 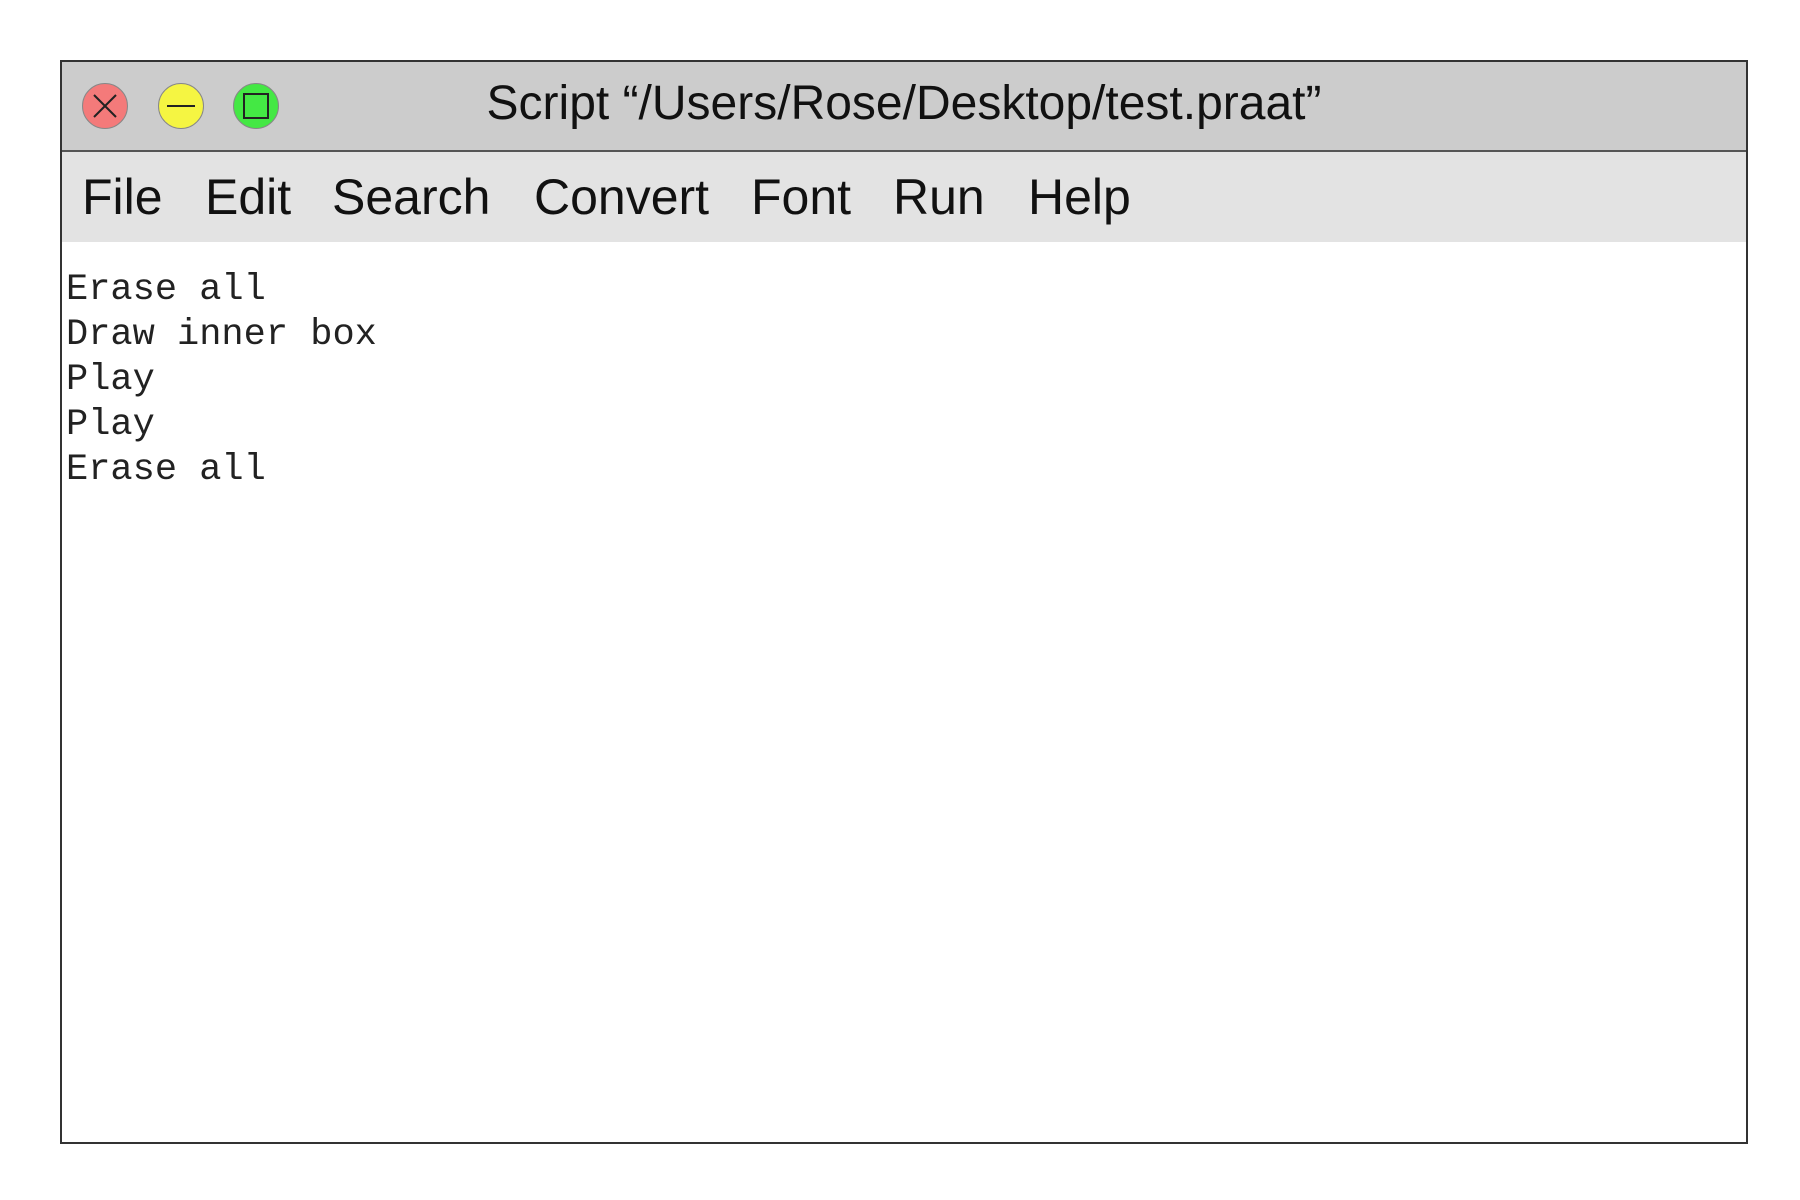 What do you see at coordinates (621, 197) in the screenshot?
I see `menu-convert: Convert` at bounding box center [621, 197].